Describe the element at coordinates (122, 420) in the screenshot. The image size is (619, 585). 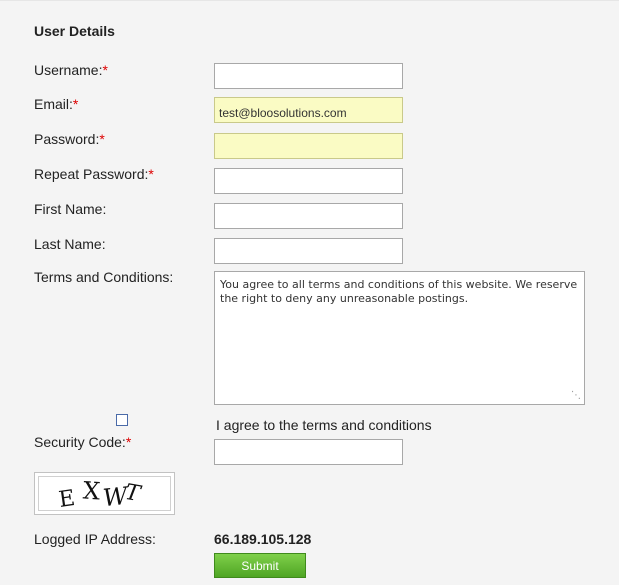
I see `agree-checkbox` at that location.